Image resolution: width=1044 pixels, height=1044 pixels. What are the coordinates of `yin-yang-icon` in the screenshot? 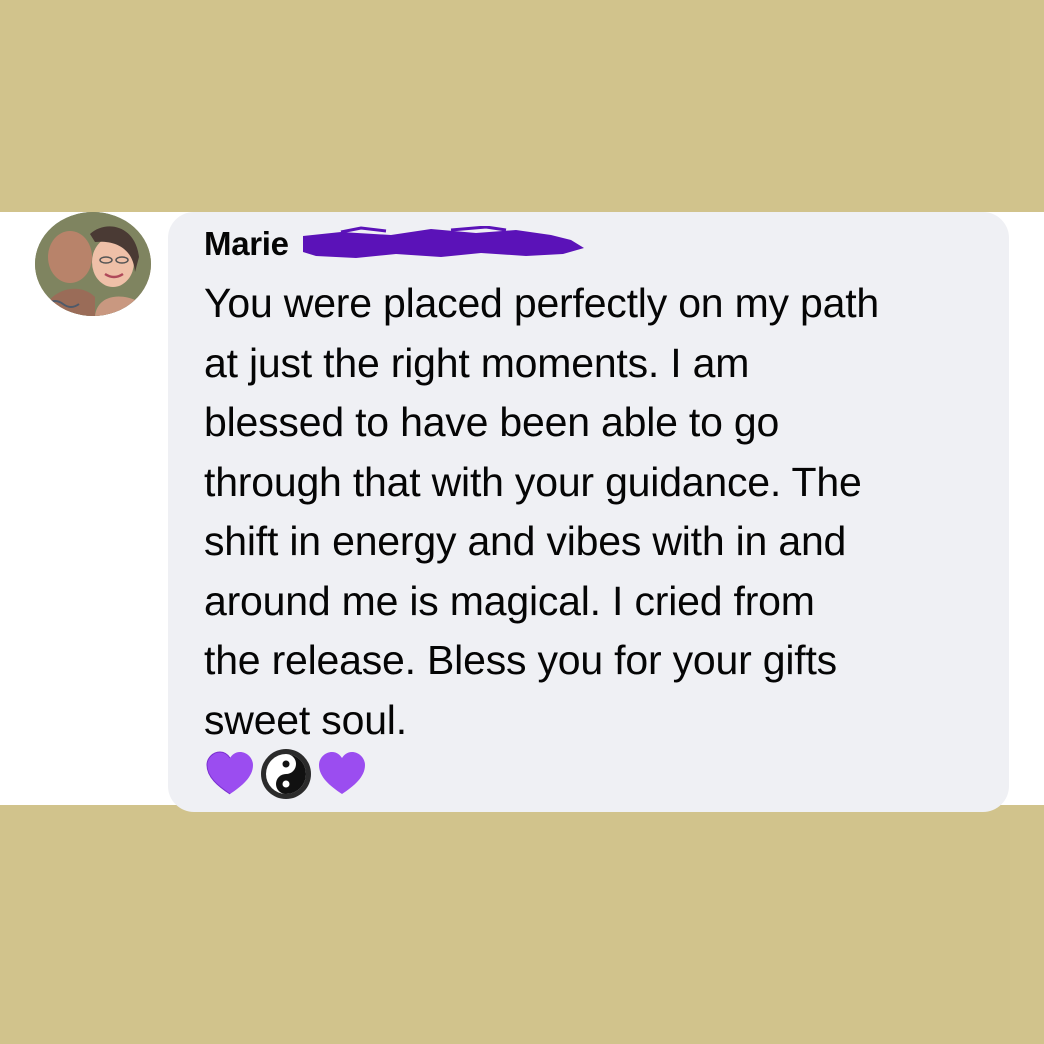 It's located at (286, 774).